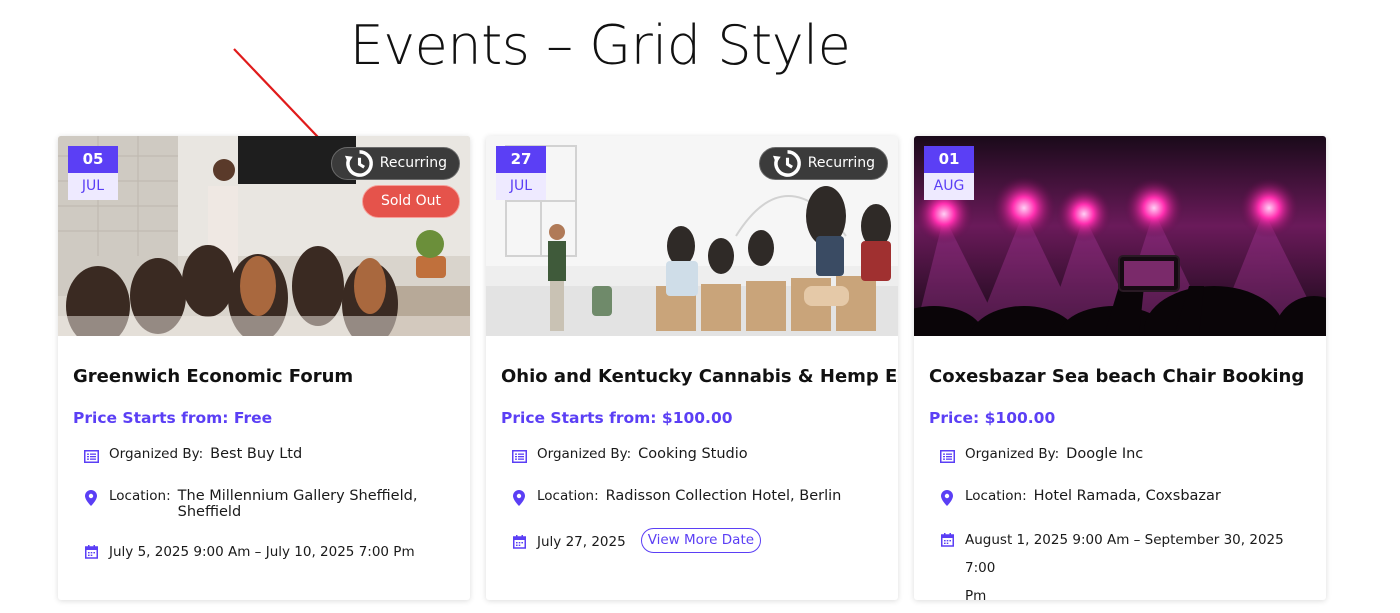 The height and width of the screenshot is (613, 1400). I want to click on view-more-date-button: View More Date, so click(701, 540).